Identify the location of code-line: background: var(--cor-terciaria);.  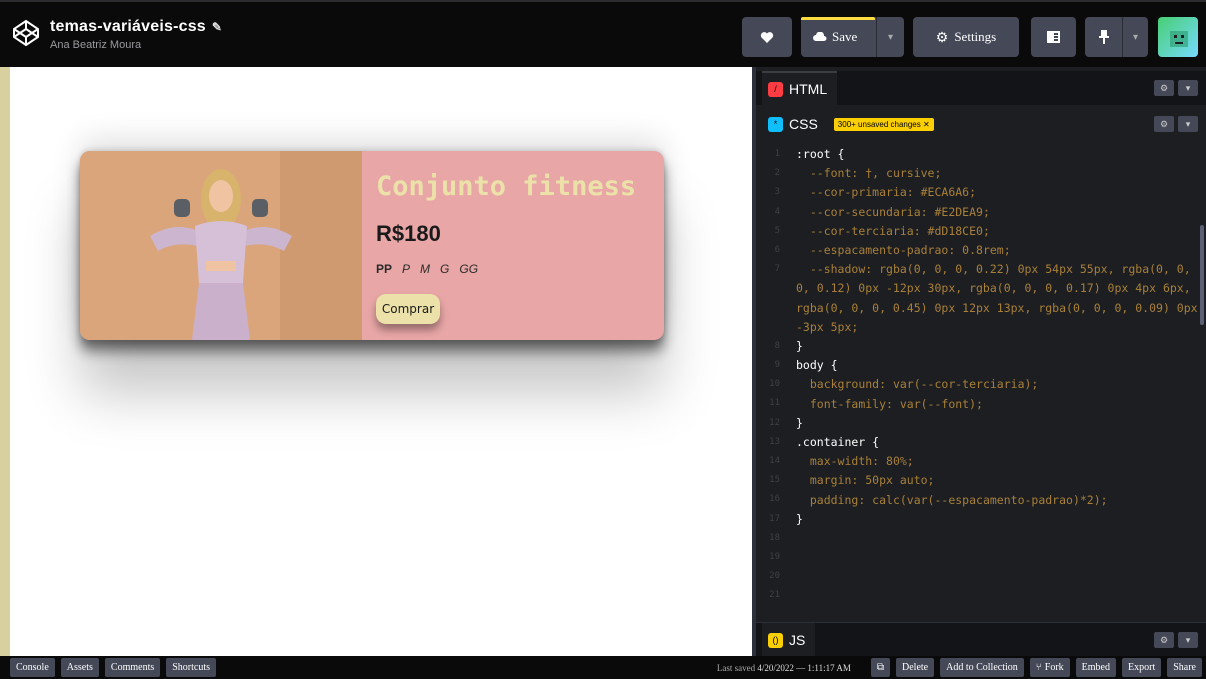
(998, 384).